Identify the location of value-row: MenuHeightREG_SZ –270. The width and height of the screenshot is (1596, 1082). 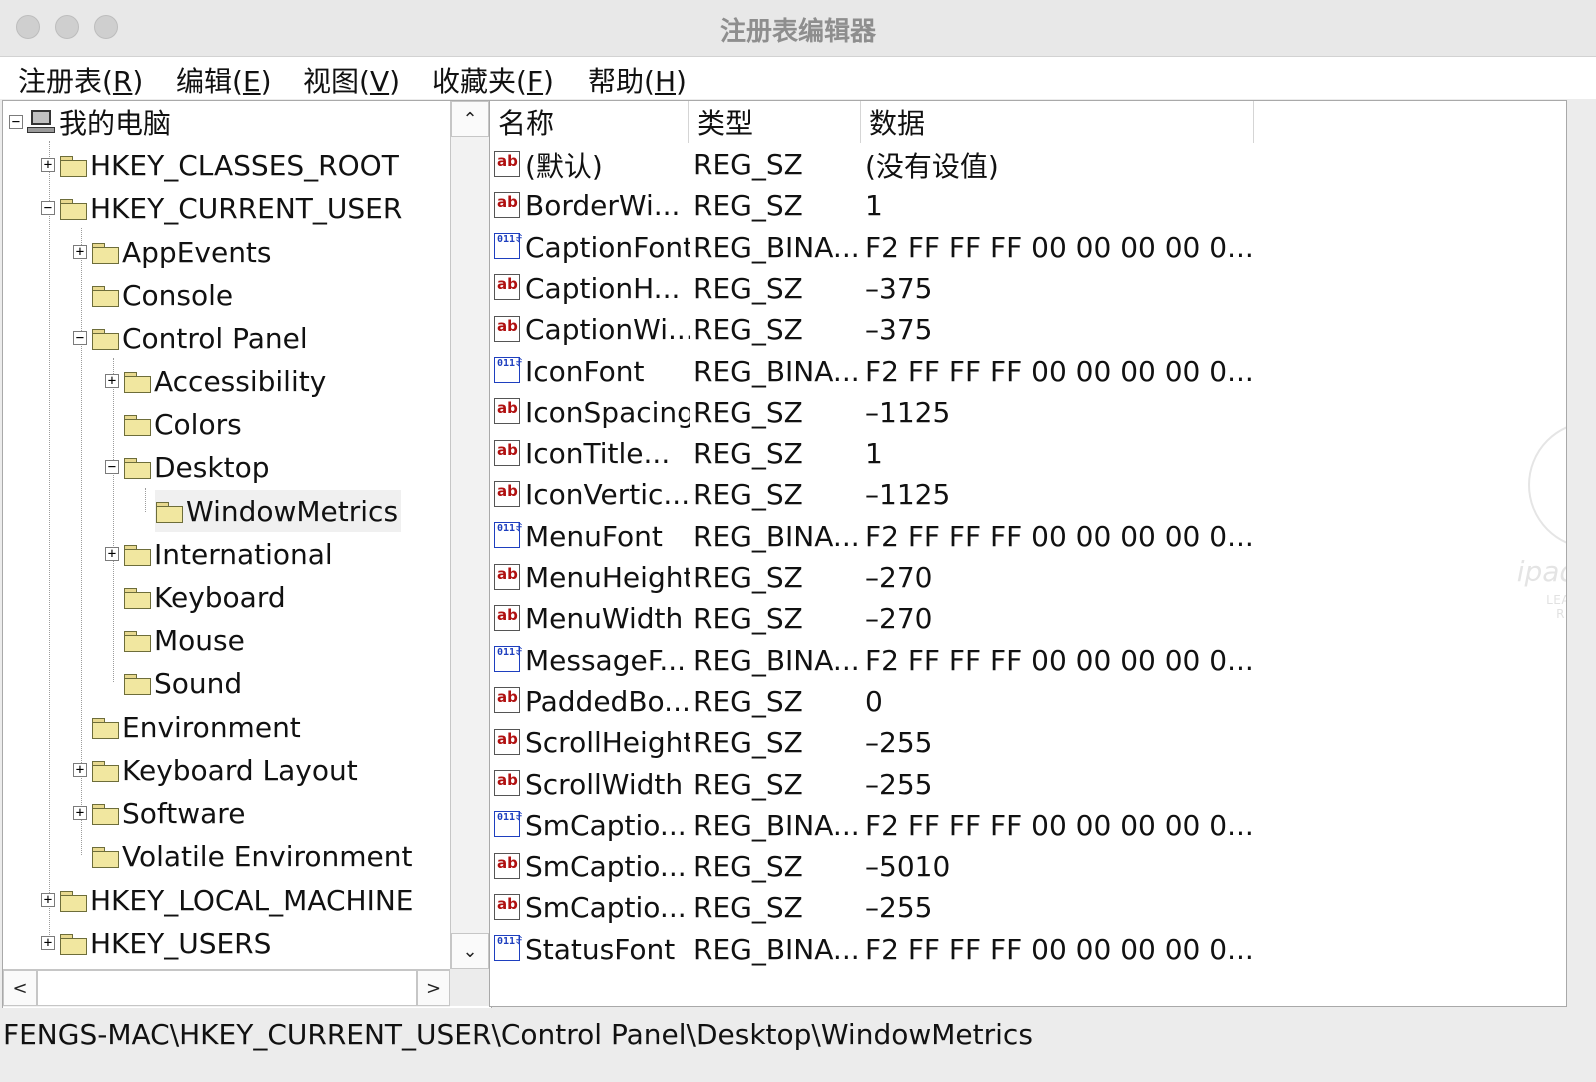
(880, 577).